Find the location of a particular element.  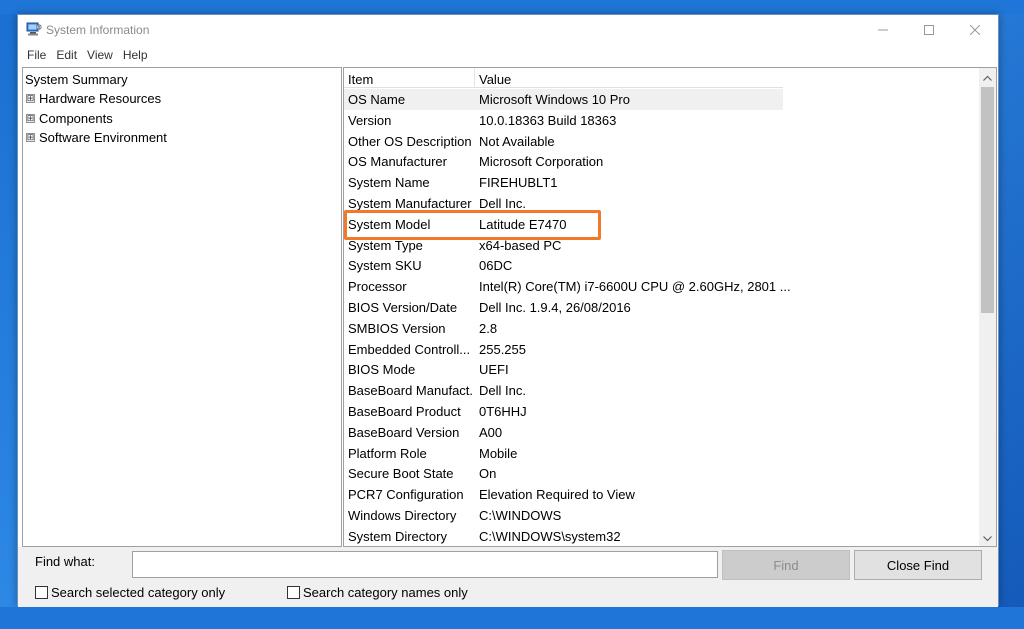

table-row: BaseBoard Version A00 is located at coordinates (563, 432).